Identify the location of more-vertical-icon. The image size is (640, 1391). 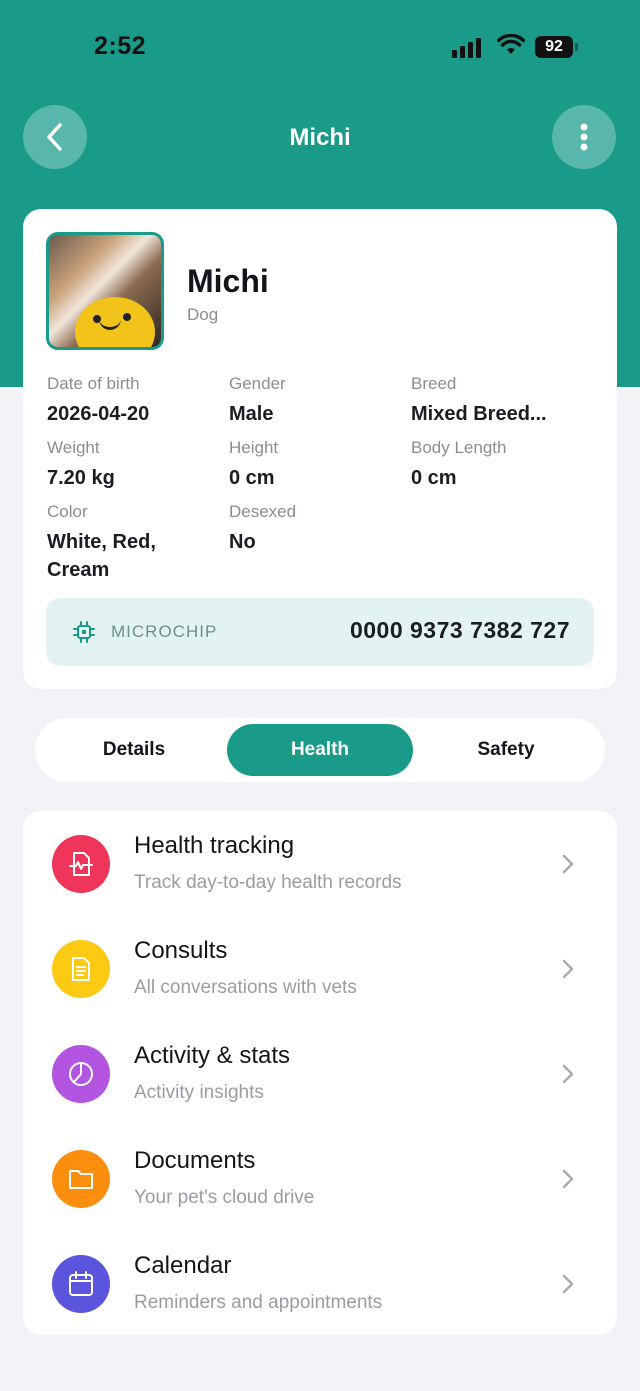
(584, 137).